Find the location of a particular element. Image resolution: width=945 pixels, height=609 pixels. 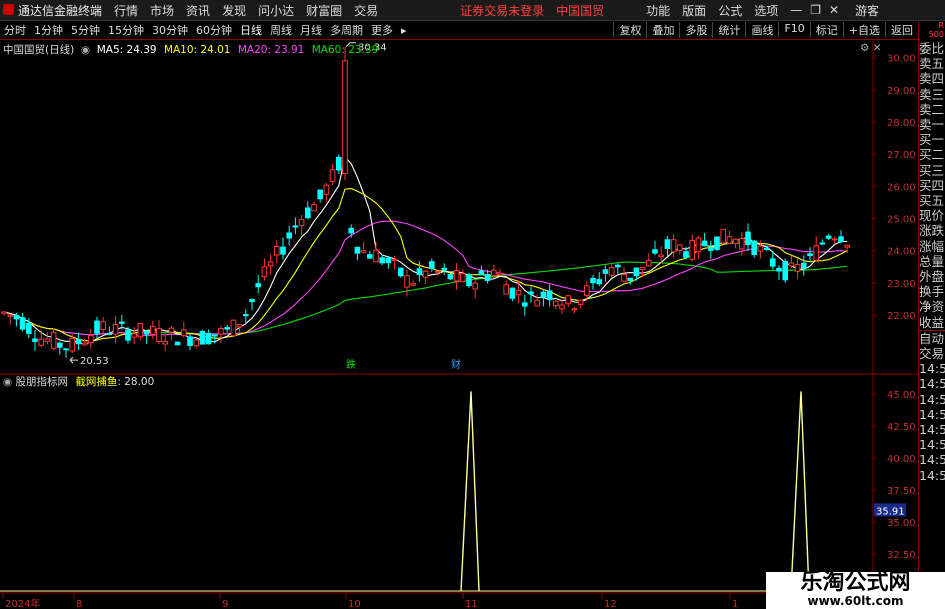

period-1min: 1分钟 is located at coordinates (48, 30).